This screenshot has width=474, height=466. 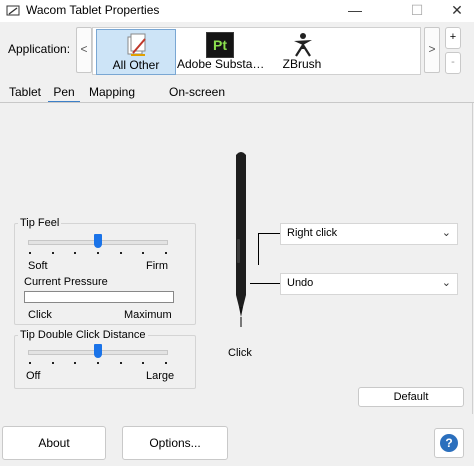 I want to click on tab-pen: Pen, so click(x=64, y=93).